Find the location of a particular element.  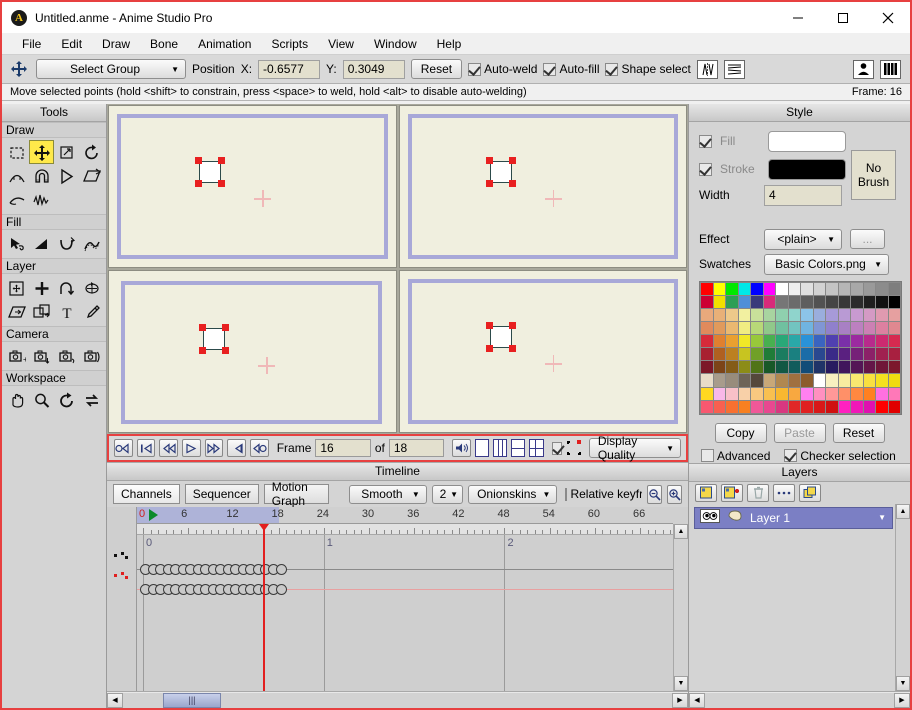

scroll-left-arrow-icon: ◀ is located at coordinates (115, 700).